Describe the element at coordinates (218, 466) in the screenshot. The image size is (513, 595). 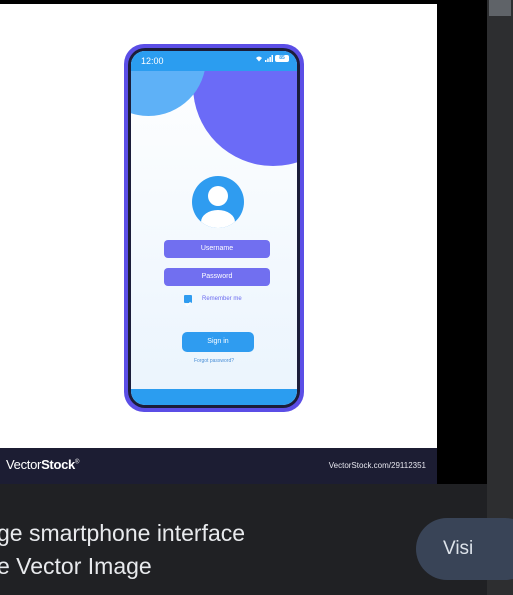
I see `vectorstock-watermark-bar: VectorStock® VectorStock.com/29112351` at that location.